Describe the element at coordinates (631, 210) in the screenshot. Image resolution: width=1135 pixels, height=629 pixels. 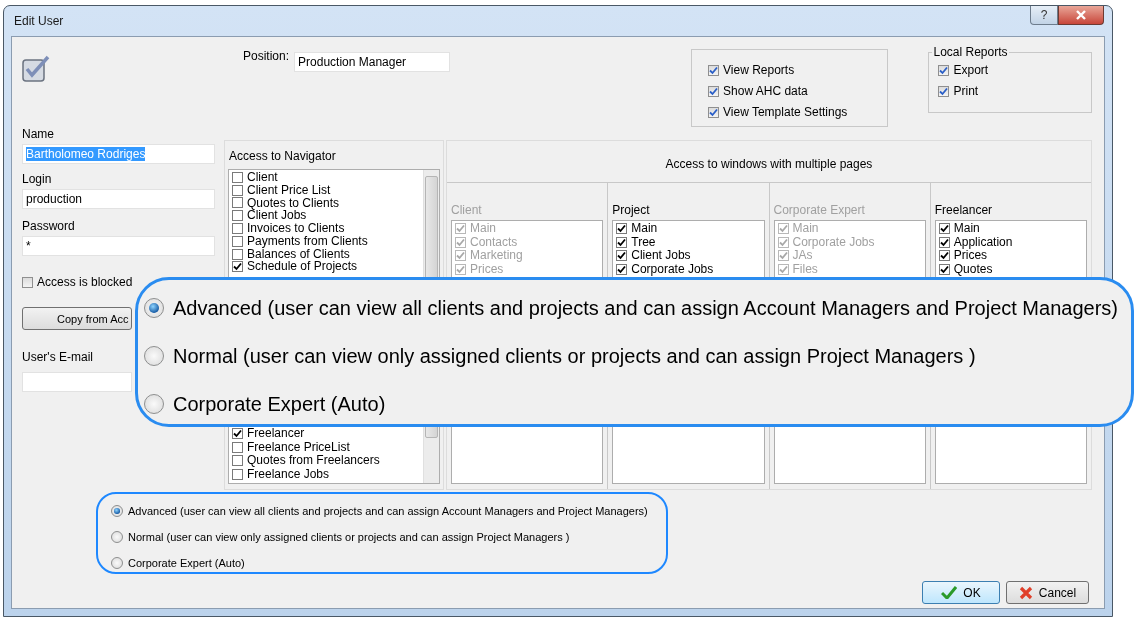
I see `column-title: Project` at that location.